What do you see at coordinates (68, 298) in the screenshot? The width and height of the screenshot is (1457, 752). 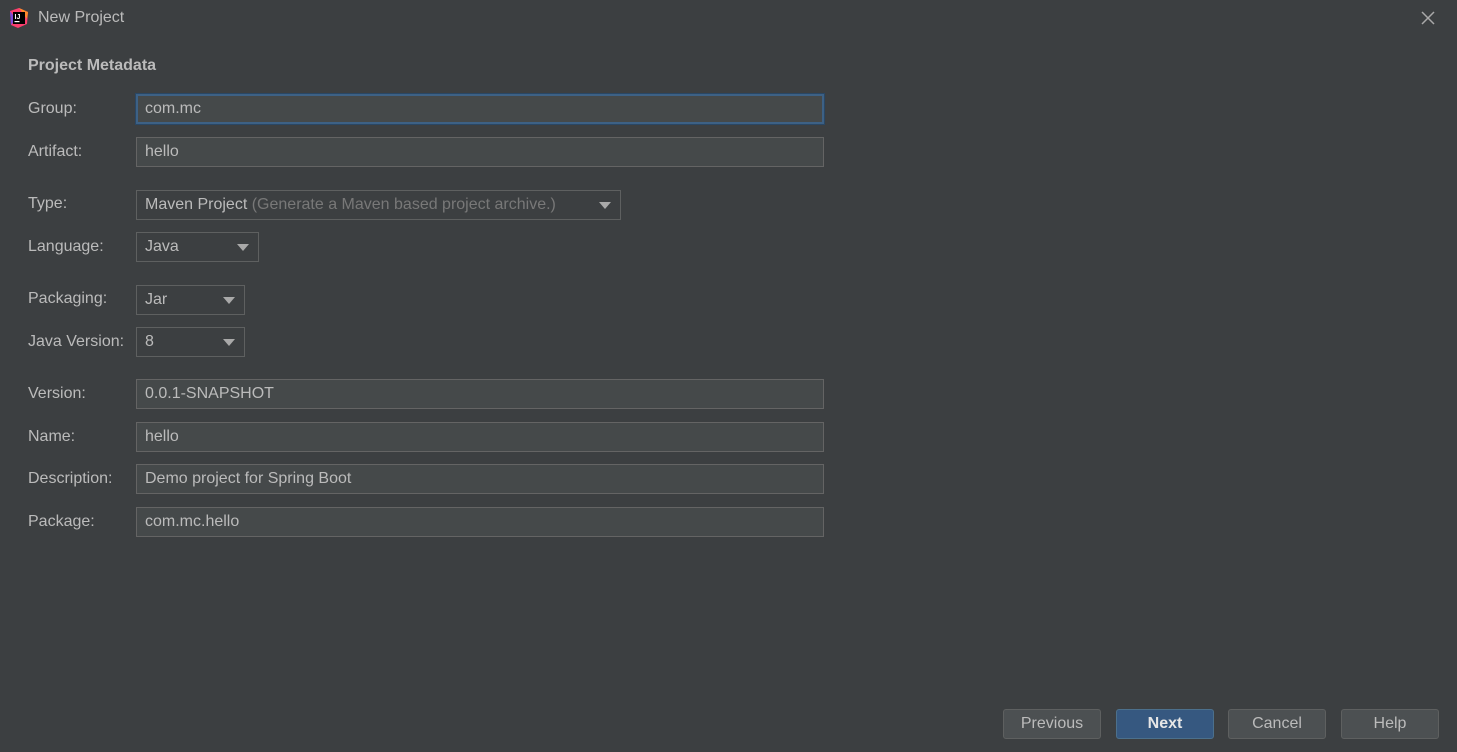 I see `packaging-label: Packaging:` at bounding box center [68, 298].